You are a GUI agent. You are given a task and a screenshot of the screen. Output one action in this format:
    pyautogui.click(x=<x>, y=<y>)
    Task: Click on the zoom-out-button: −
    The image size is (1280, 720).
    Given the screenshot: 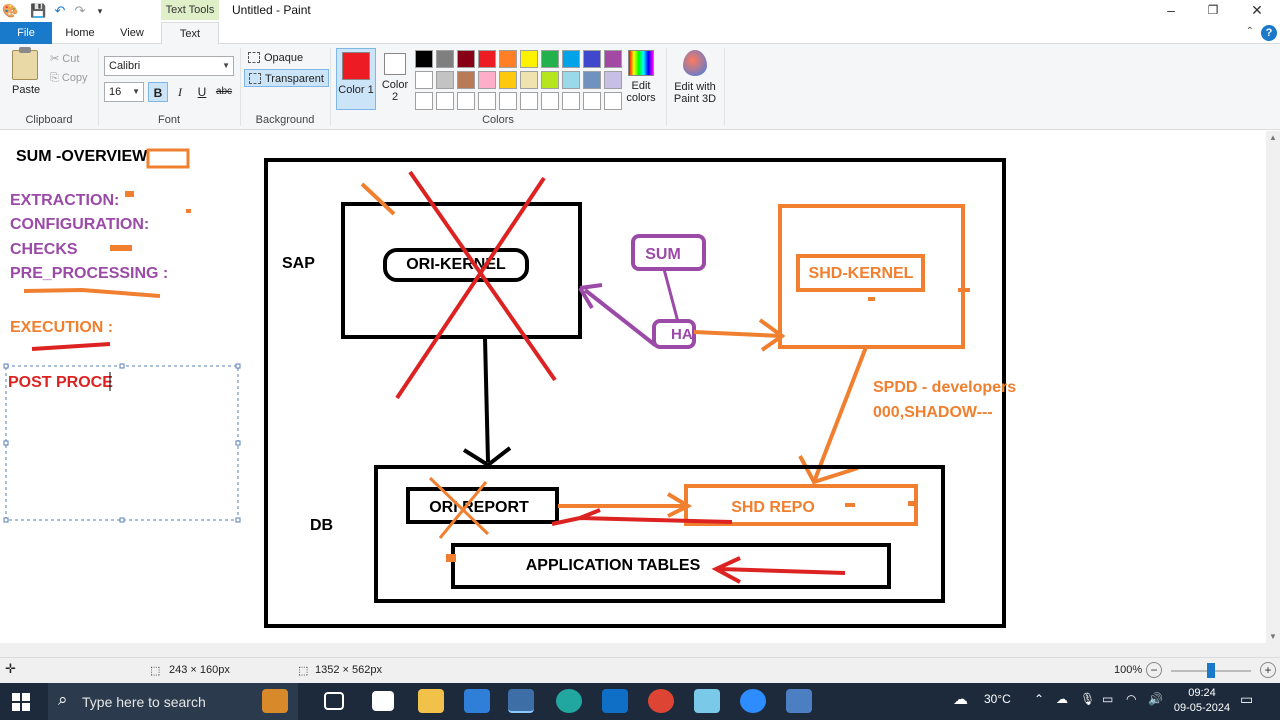 What is the action you would take?
    pyautogui.click(x=1154, y=670)
    